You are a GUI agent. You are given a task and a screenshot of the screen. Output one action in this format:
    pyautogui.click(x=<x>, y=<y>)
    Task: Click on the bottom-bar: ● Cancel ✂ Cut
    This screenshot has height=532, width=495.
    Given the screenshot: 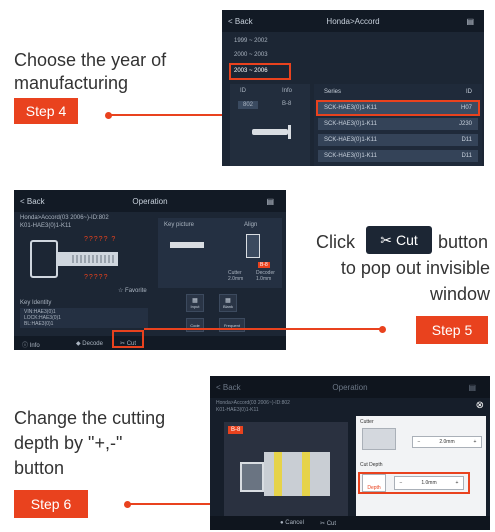 What is the action you would take?
    pyautogui.click(x=350, y=523)
    